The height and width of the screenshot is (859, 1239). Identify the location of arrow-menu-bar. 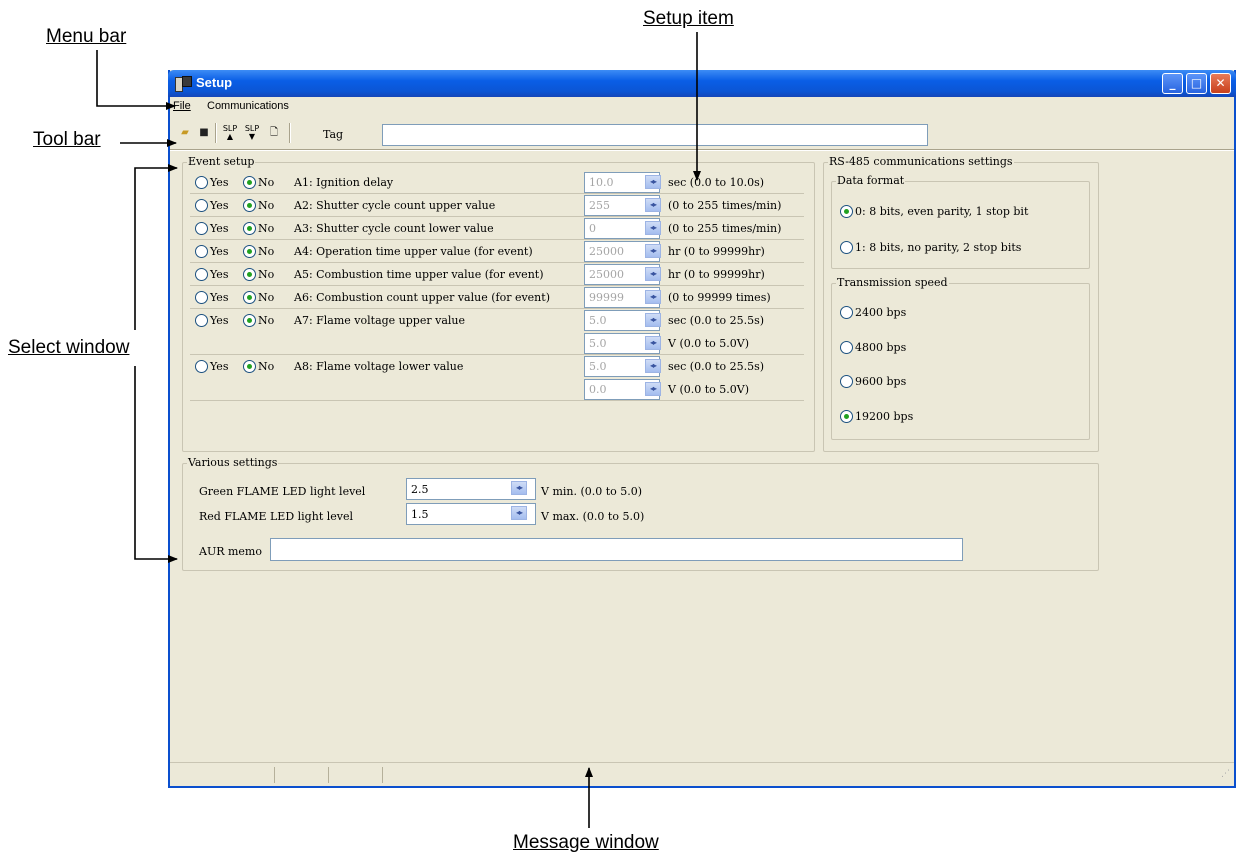
(136, 80).